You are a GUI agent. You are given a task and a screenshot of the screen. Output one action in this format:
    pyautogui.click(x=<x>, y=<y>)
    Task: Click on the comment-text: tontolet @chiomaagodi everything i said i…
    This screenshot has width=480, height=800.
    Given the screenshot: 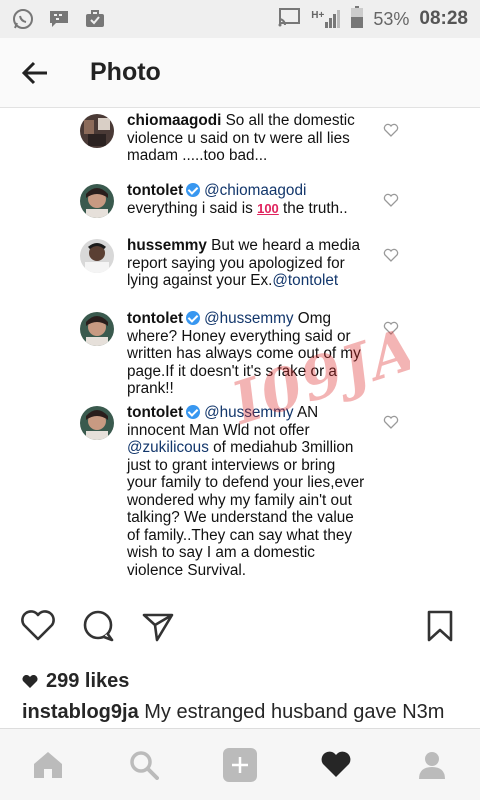 What is the action you would take?
    pyautogui.click(x=247, y=199)
    